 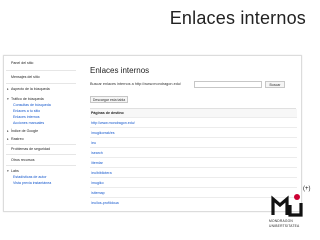 I want to click on logo-line-2: UNIBERTSITATEA, so click(x=284, y=226).